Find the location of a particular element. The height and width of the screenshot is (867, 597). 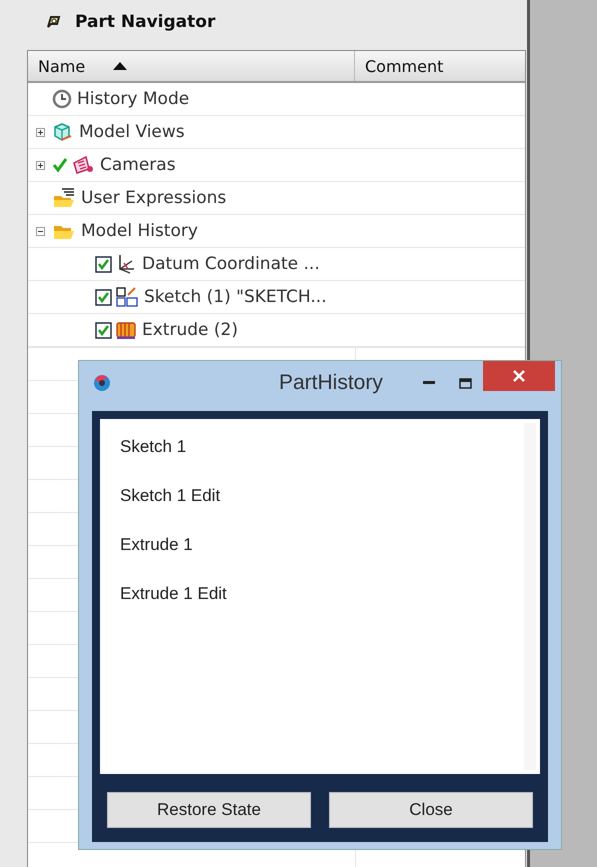

part-icon is located at coordinates (53, 22).